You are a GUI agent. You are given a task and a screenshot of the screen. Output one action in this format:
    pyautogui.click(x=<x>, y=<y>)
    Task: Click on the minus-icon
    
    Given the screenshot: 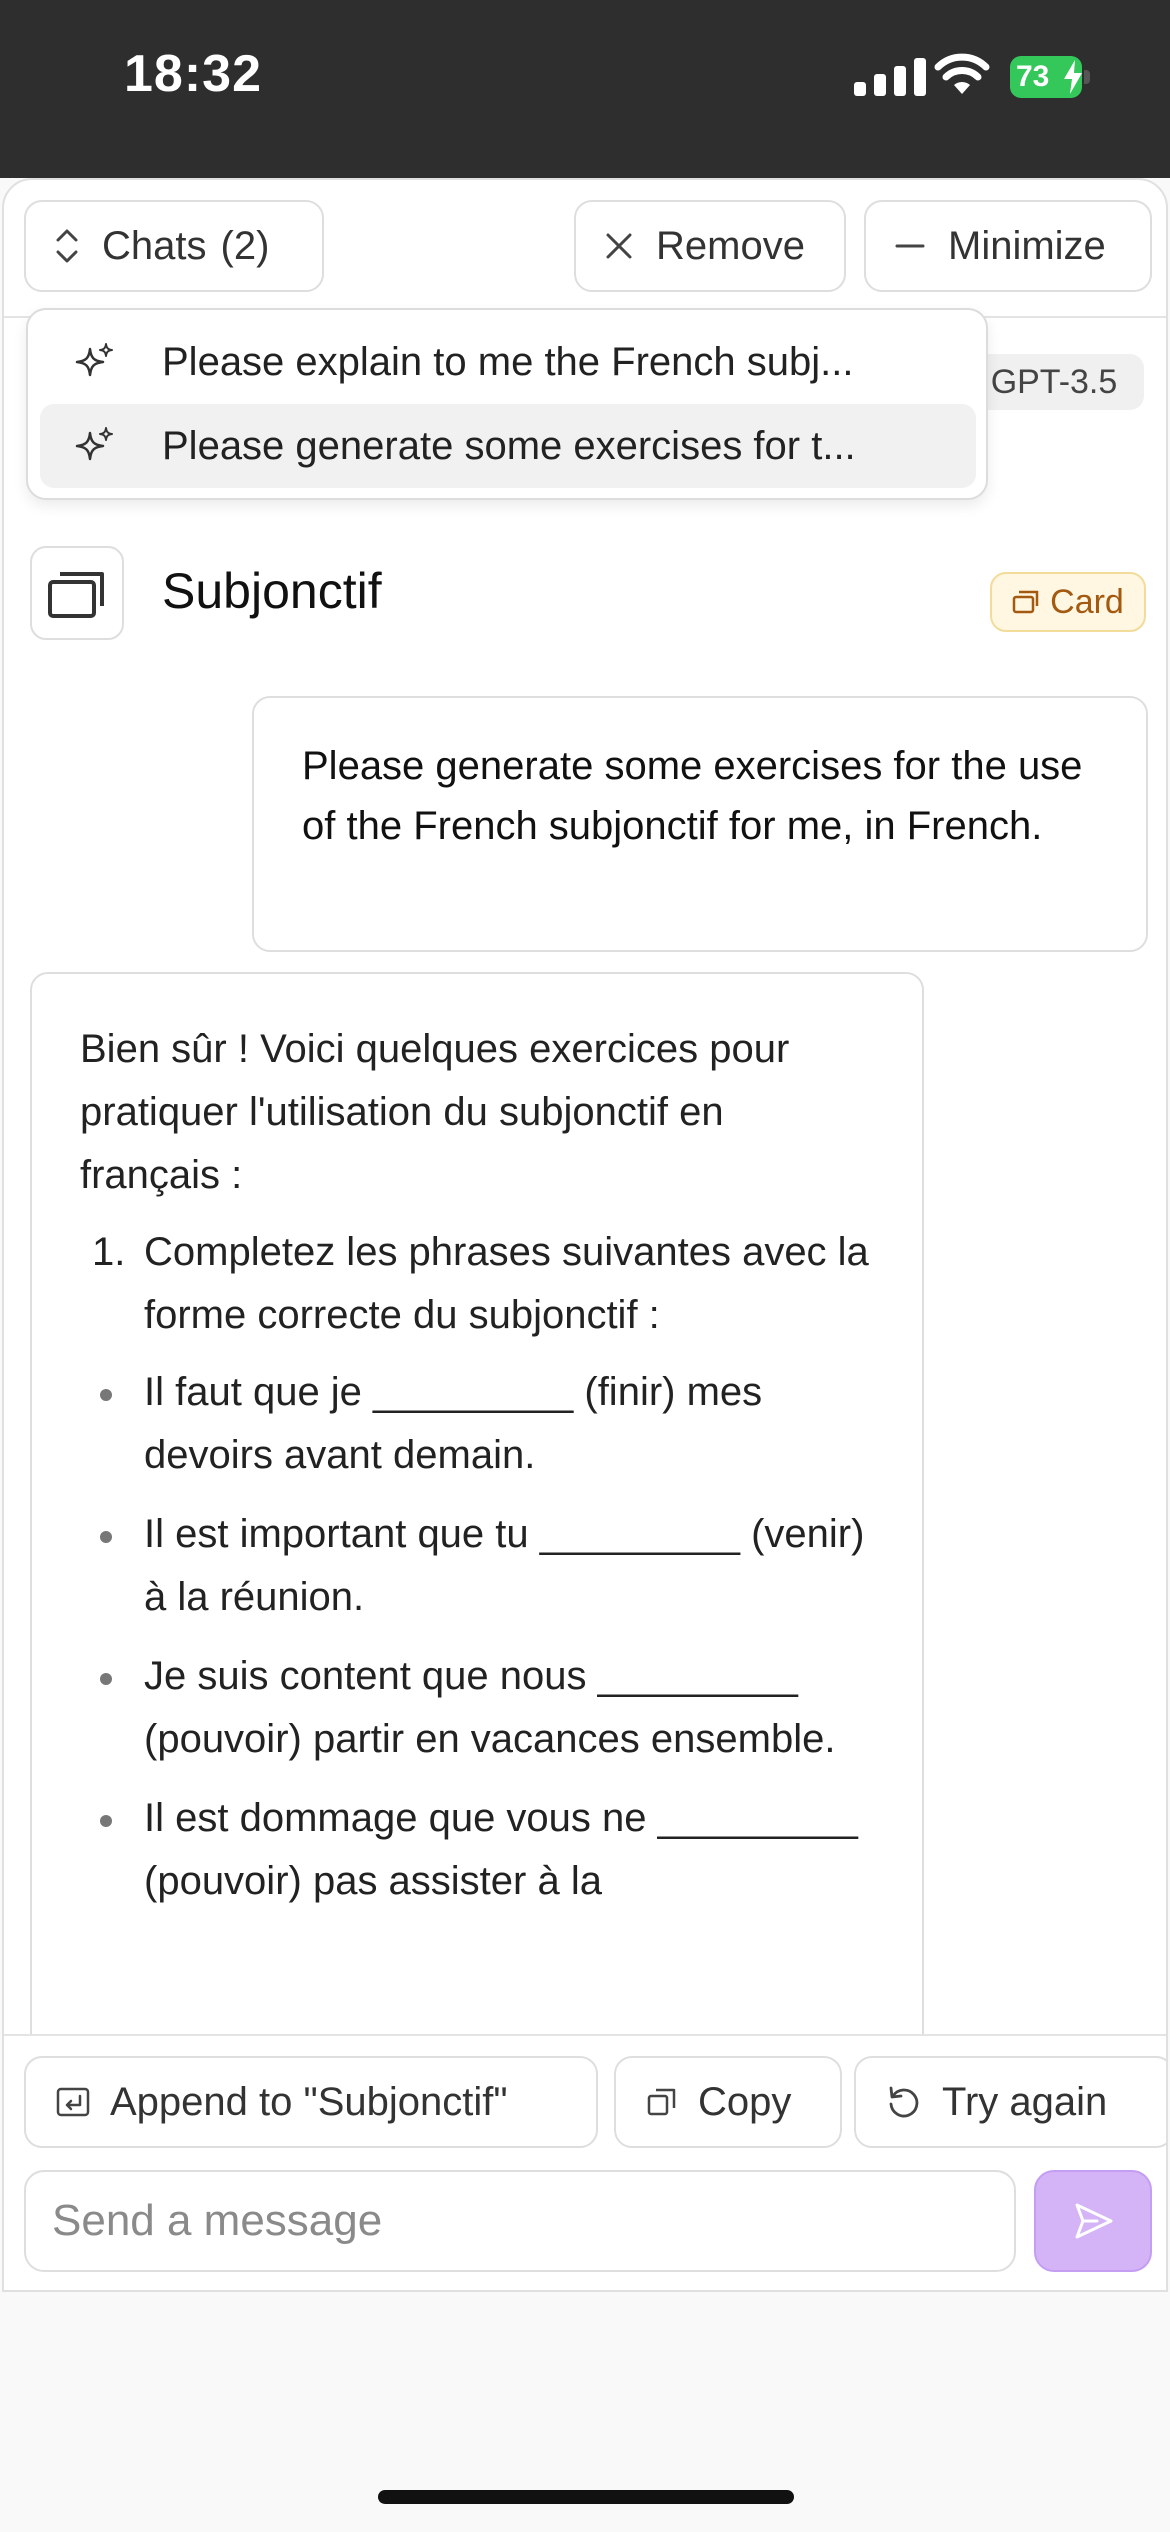 What is the action you would take?
    pyautogui.click(x=910, y=246)
    